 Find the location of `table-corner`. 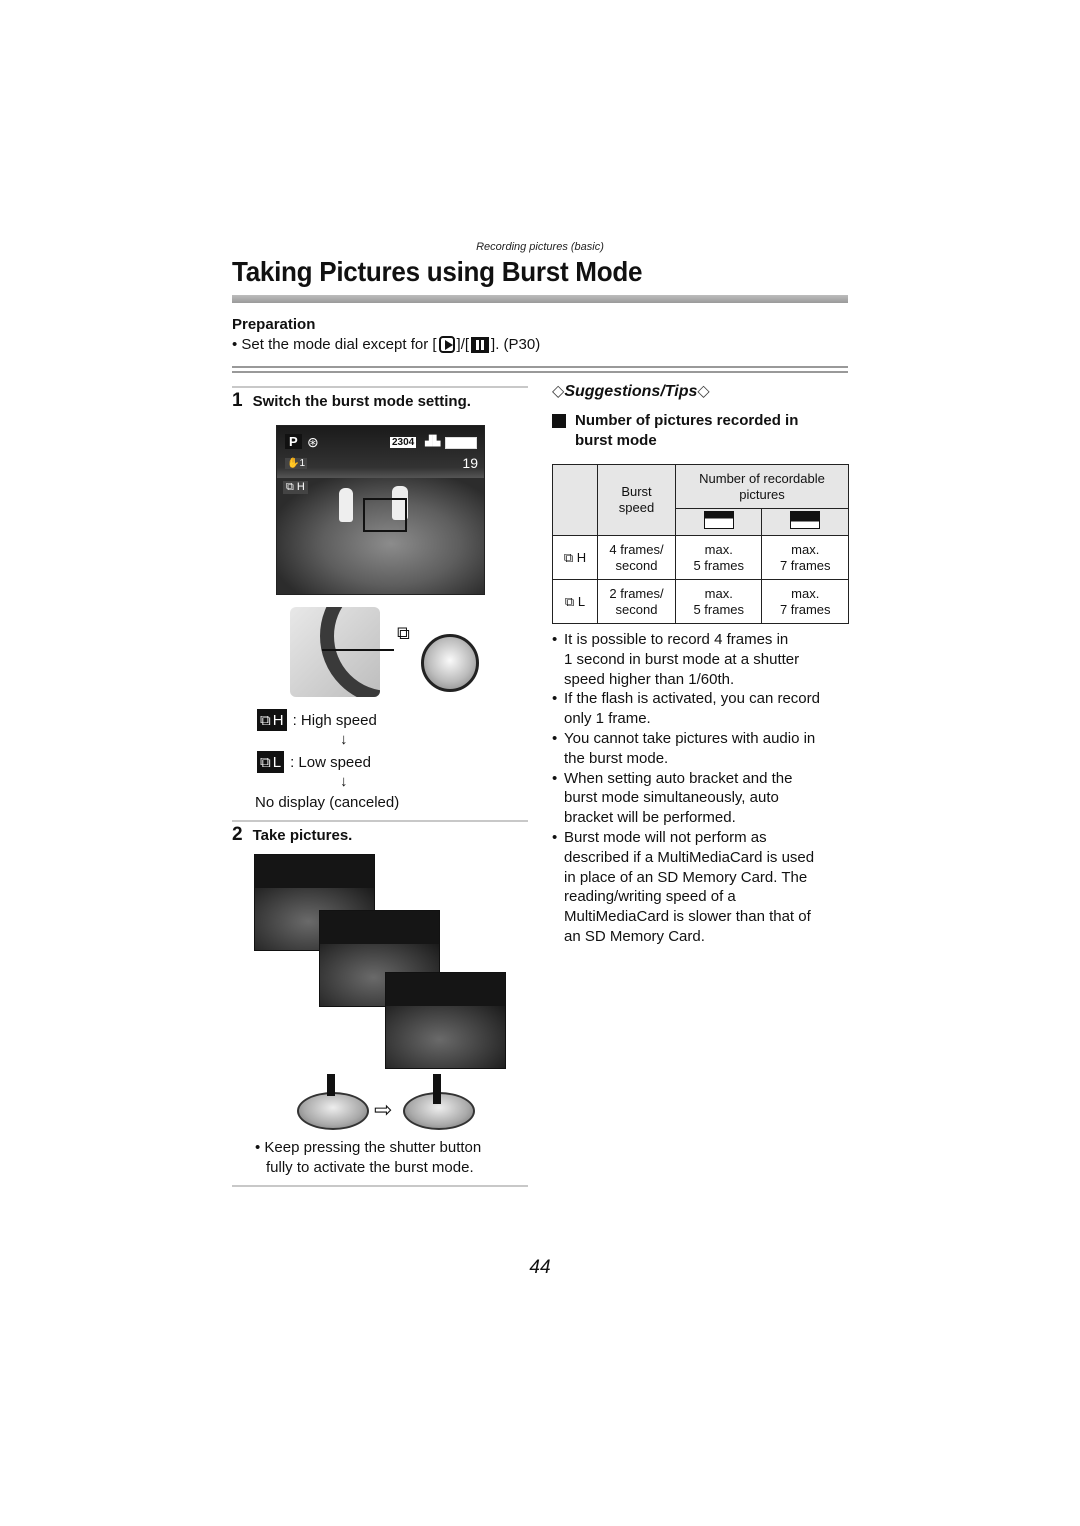

table-corner is located at coordinates (575, 500).